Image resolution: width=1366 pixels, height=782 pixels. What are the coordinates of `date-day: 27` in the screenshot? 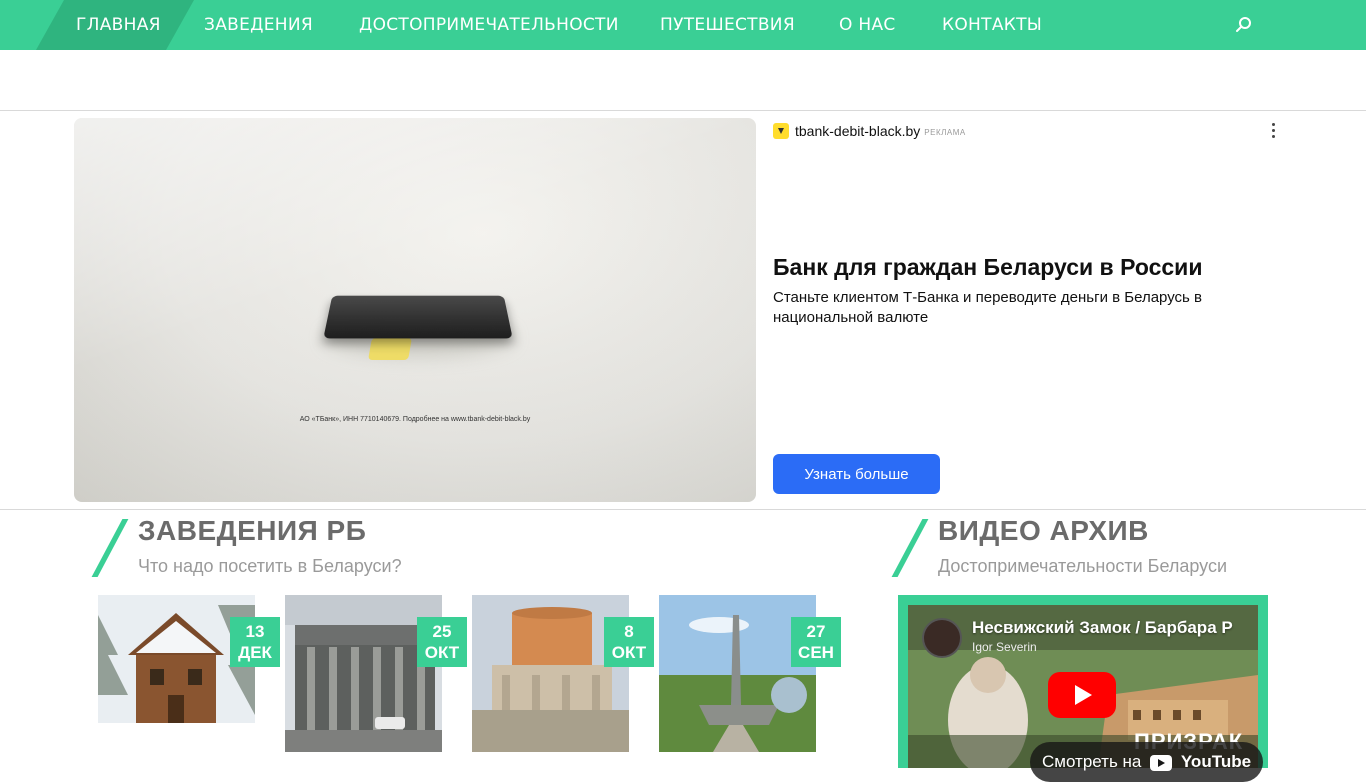 It's located at (816, 631).